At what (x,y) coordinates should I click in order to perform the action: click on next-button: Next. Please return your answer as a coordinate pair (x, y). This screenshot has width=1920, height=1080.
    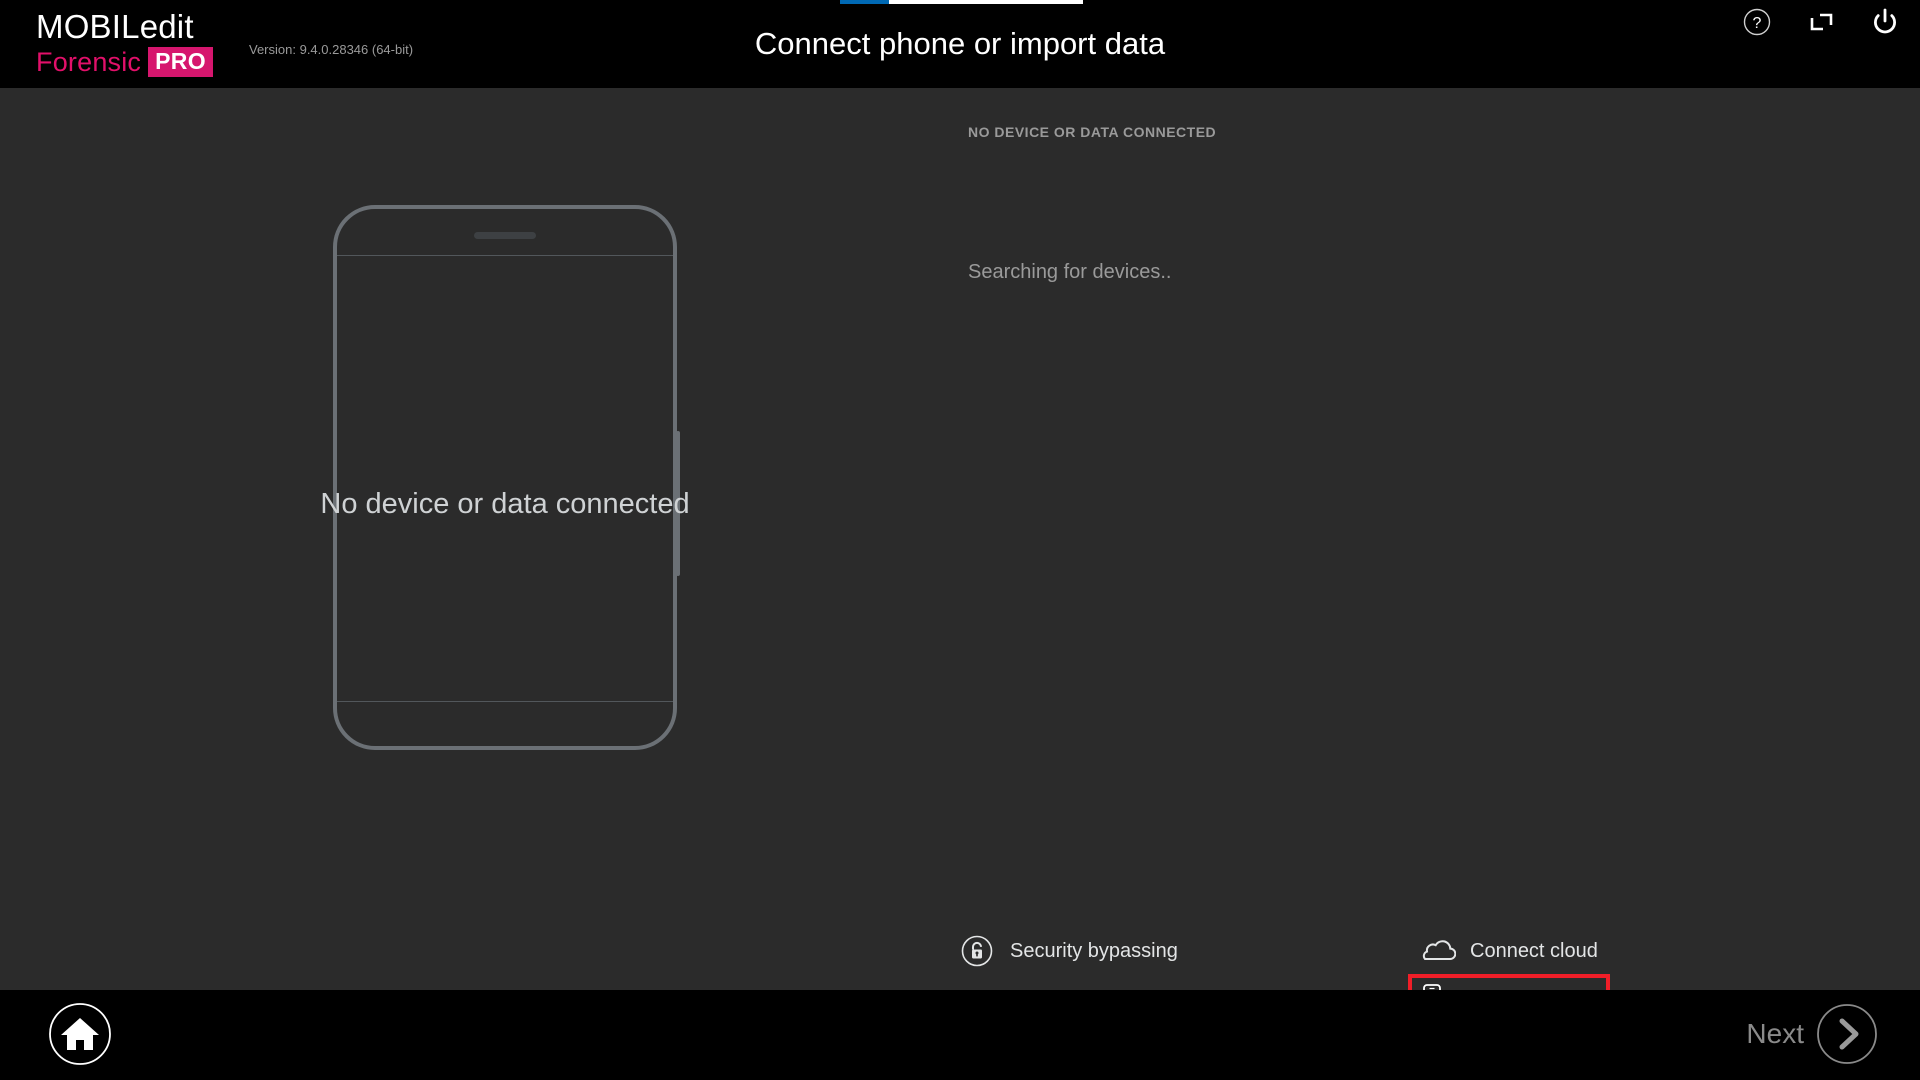
    Looking at the image, I should click on (1812, 1034).